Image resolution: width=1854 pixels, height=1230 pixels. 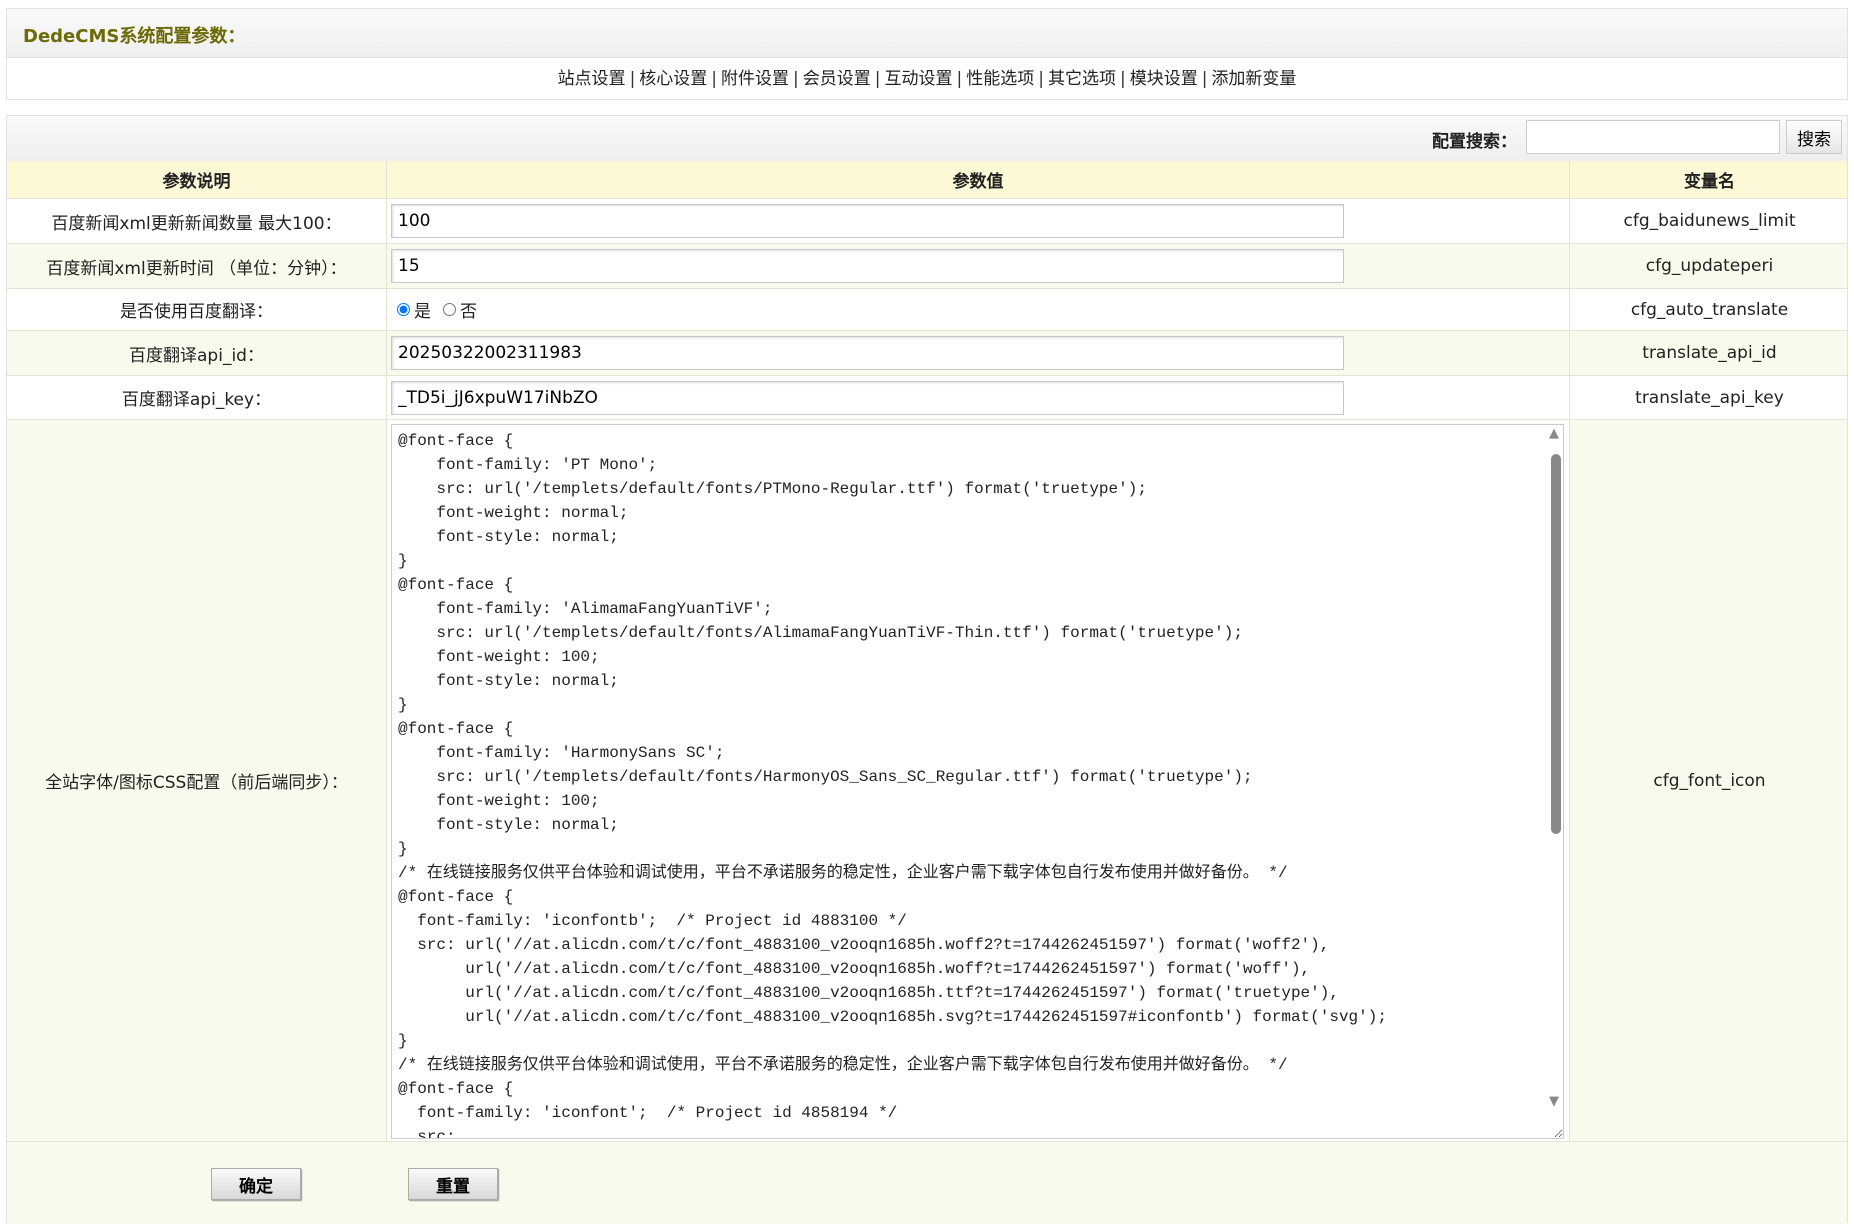 I want to click on radio-no-input, so click(x=449, y=309).